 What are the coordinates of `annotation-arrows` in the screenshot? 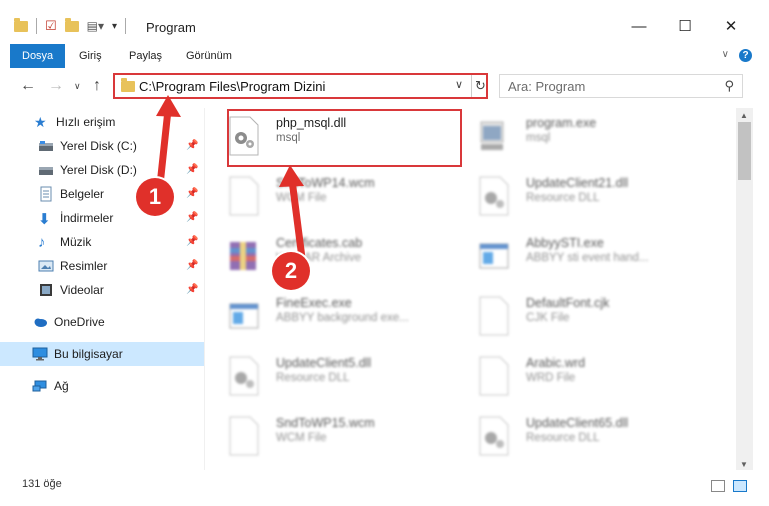 It's located at (231, 178).